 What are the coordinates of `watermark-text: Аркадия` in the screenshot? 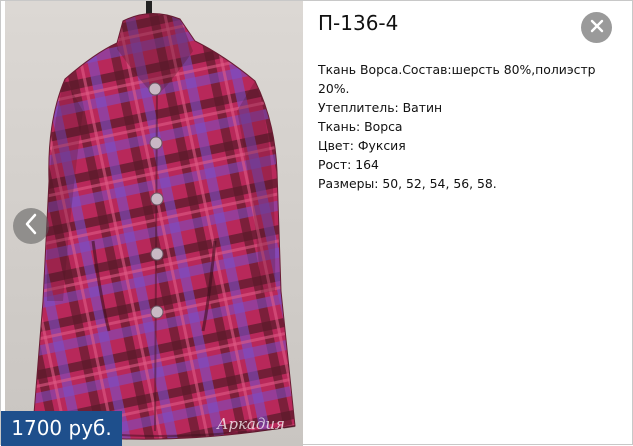 It's located at (251, 424).